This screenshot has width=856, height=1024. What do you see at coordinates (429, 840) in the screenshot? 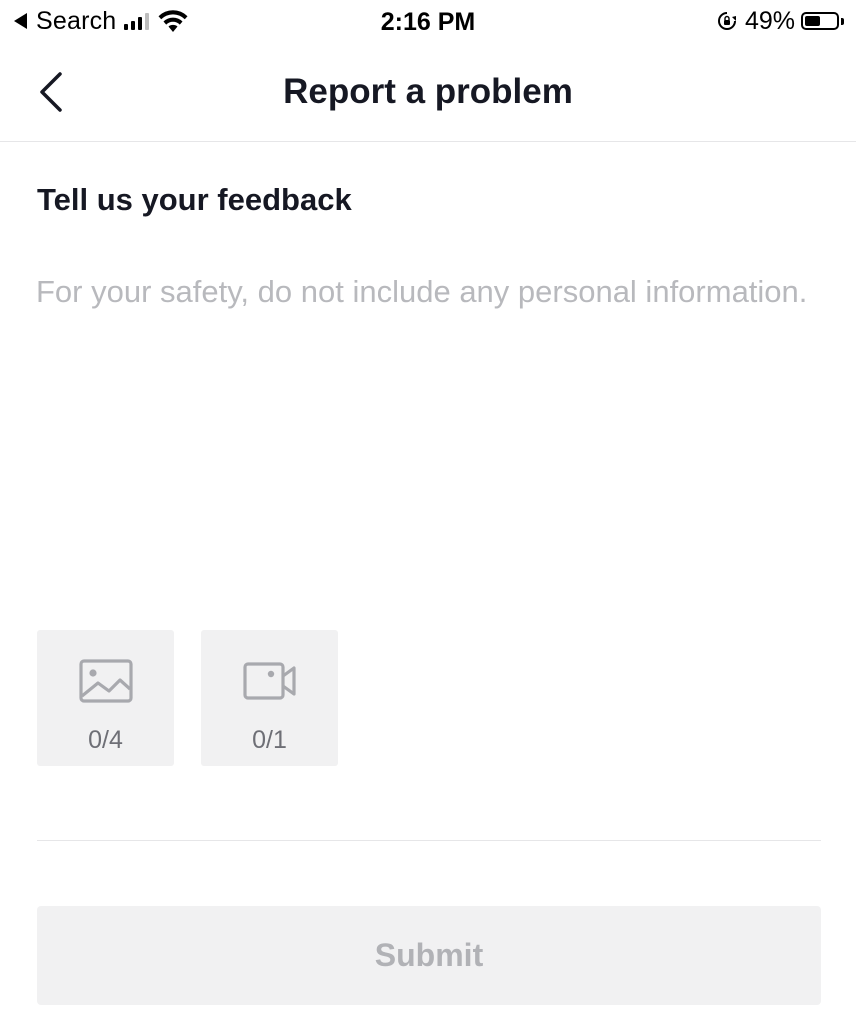
I see `divider` at bounding box center [429, 840].